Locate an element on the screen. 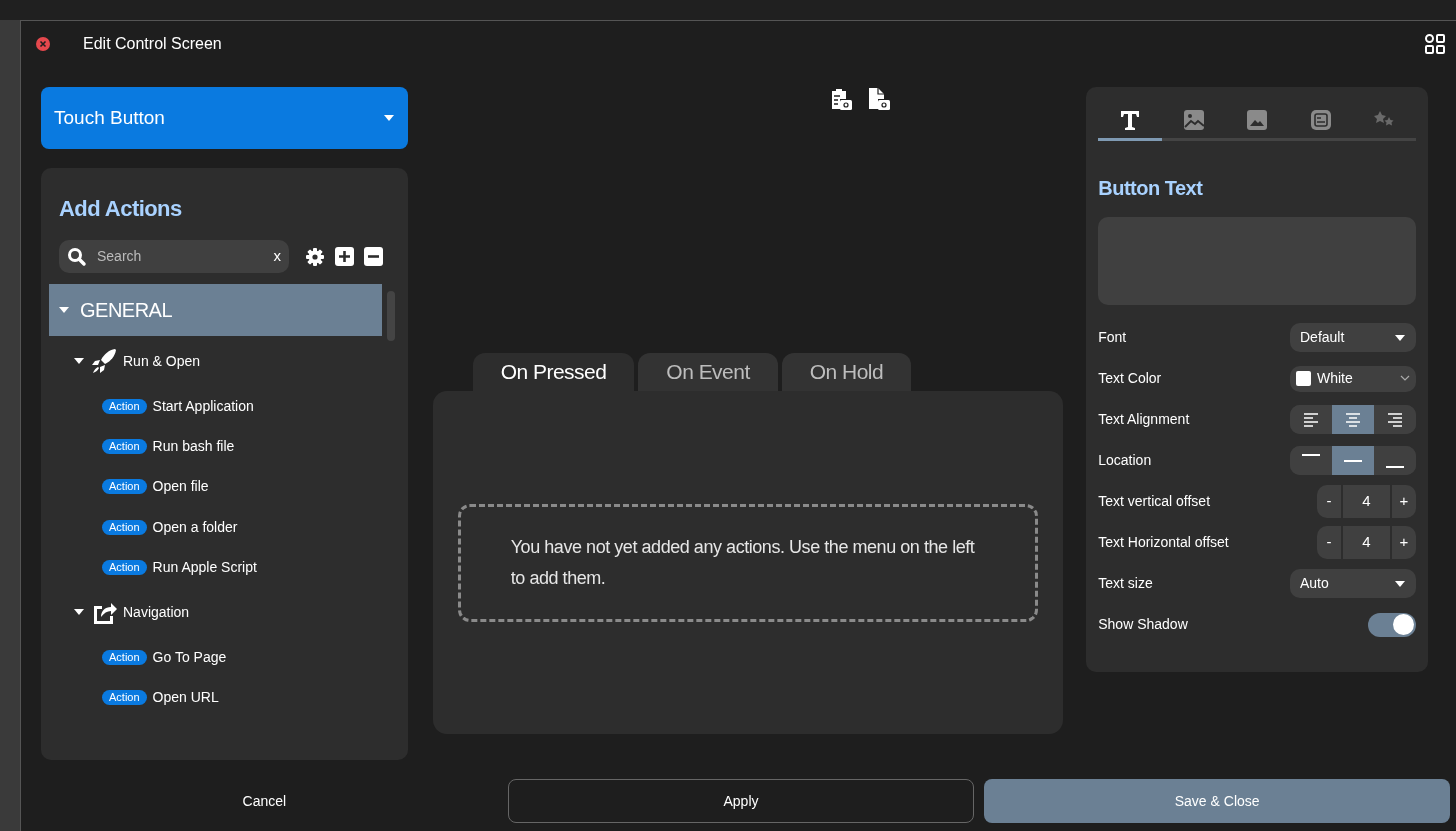 This screenshot has width=1456, height=831. landscape-icon is located at coordinates (1257, 119).